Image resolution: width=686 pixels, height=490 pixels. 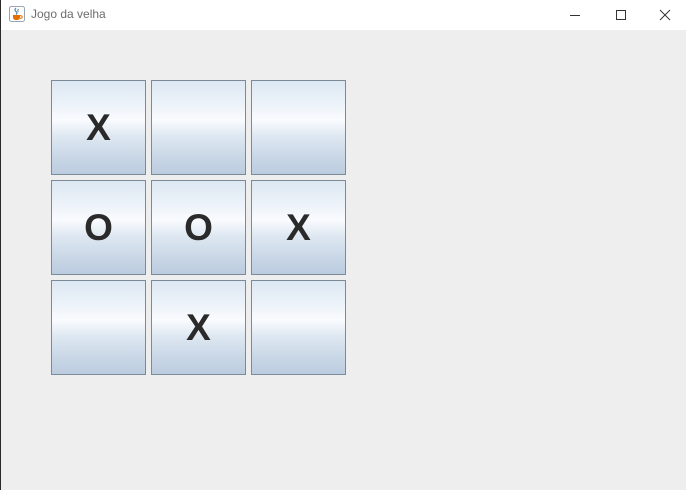 What do you see at coordinates (68, 14) in the screenshot?
I see `window-title: Jogo da velha` at bounding box center [68, 14].